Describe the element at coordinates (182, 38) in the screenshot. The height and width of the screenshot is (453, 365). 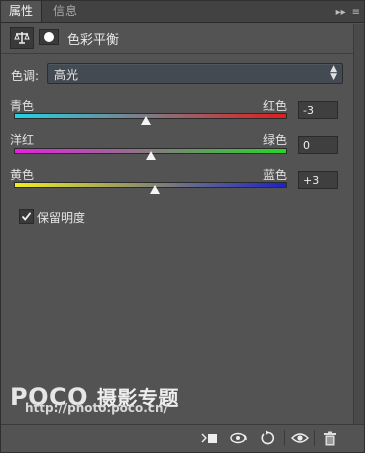
I see `adjustment-header: 色彩平衡` at that location.